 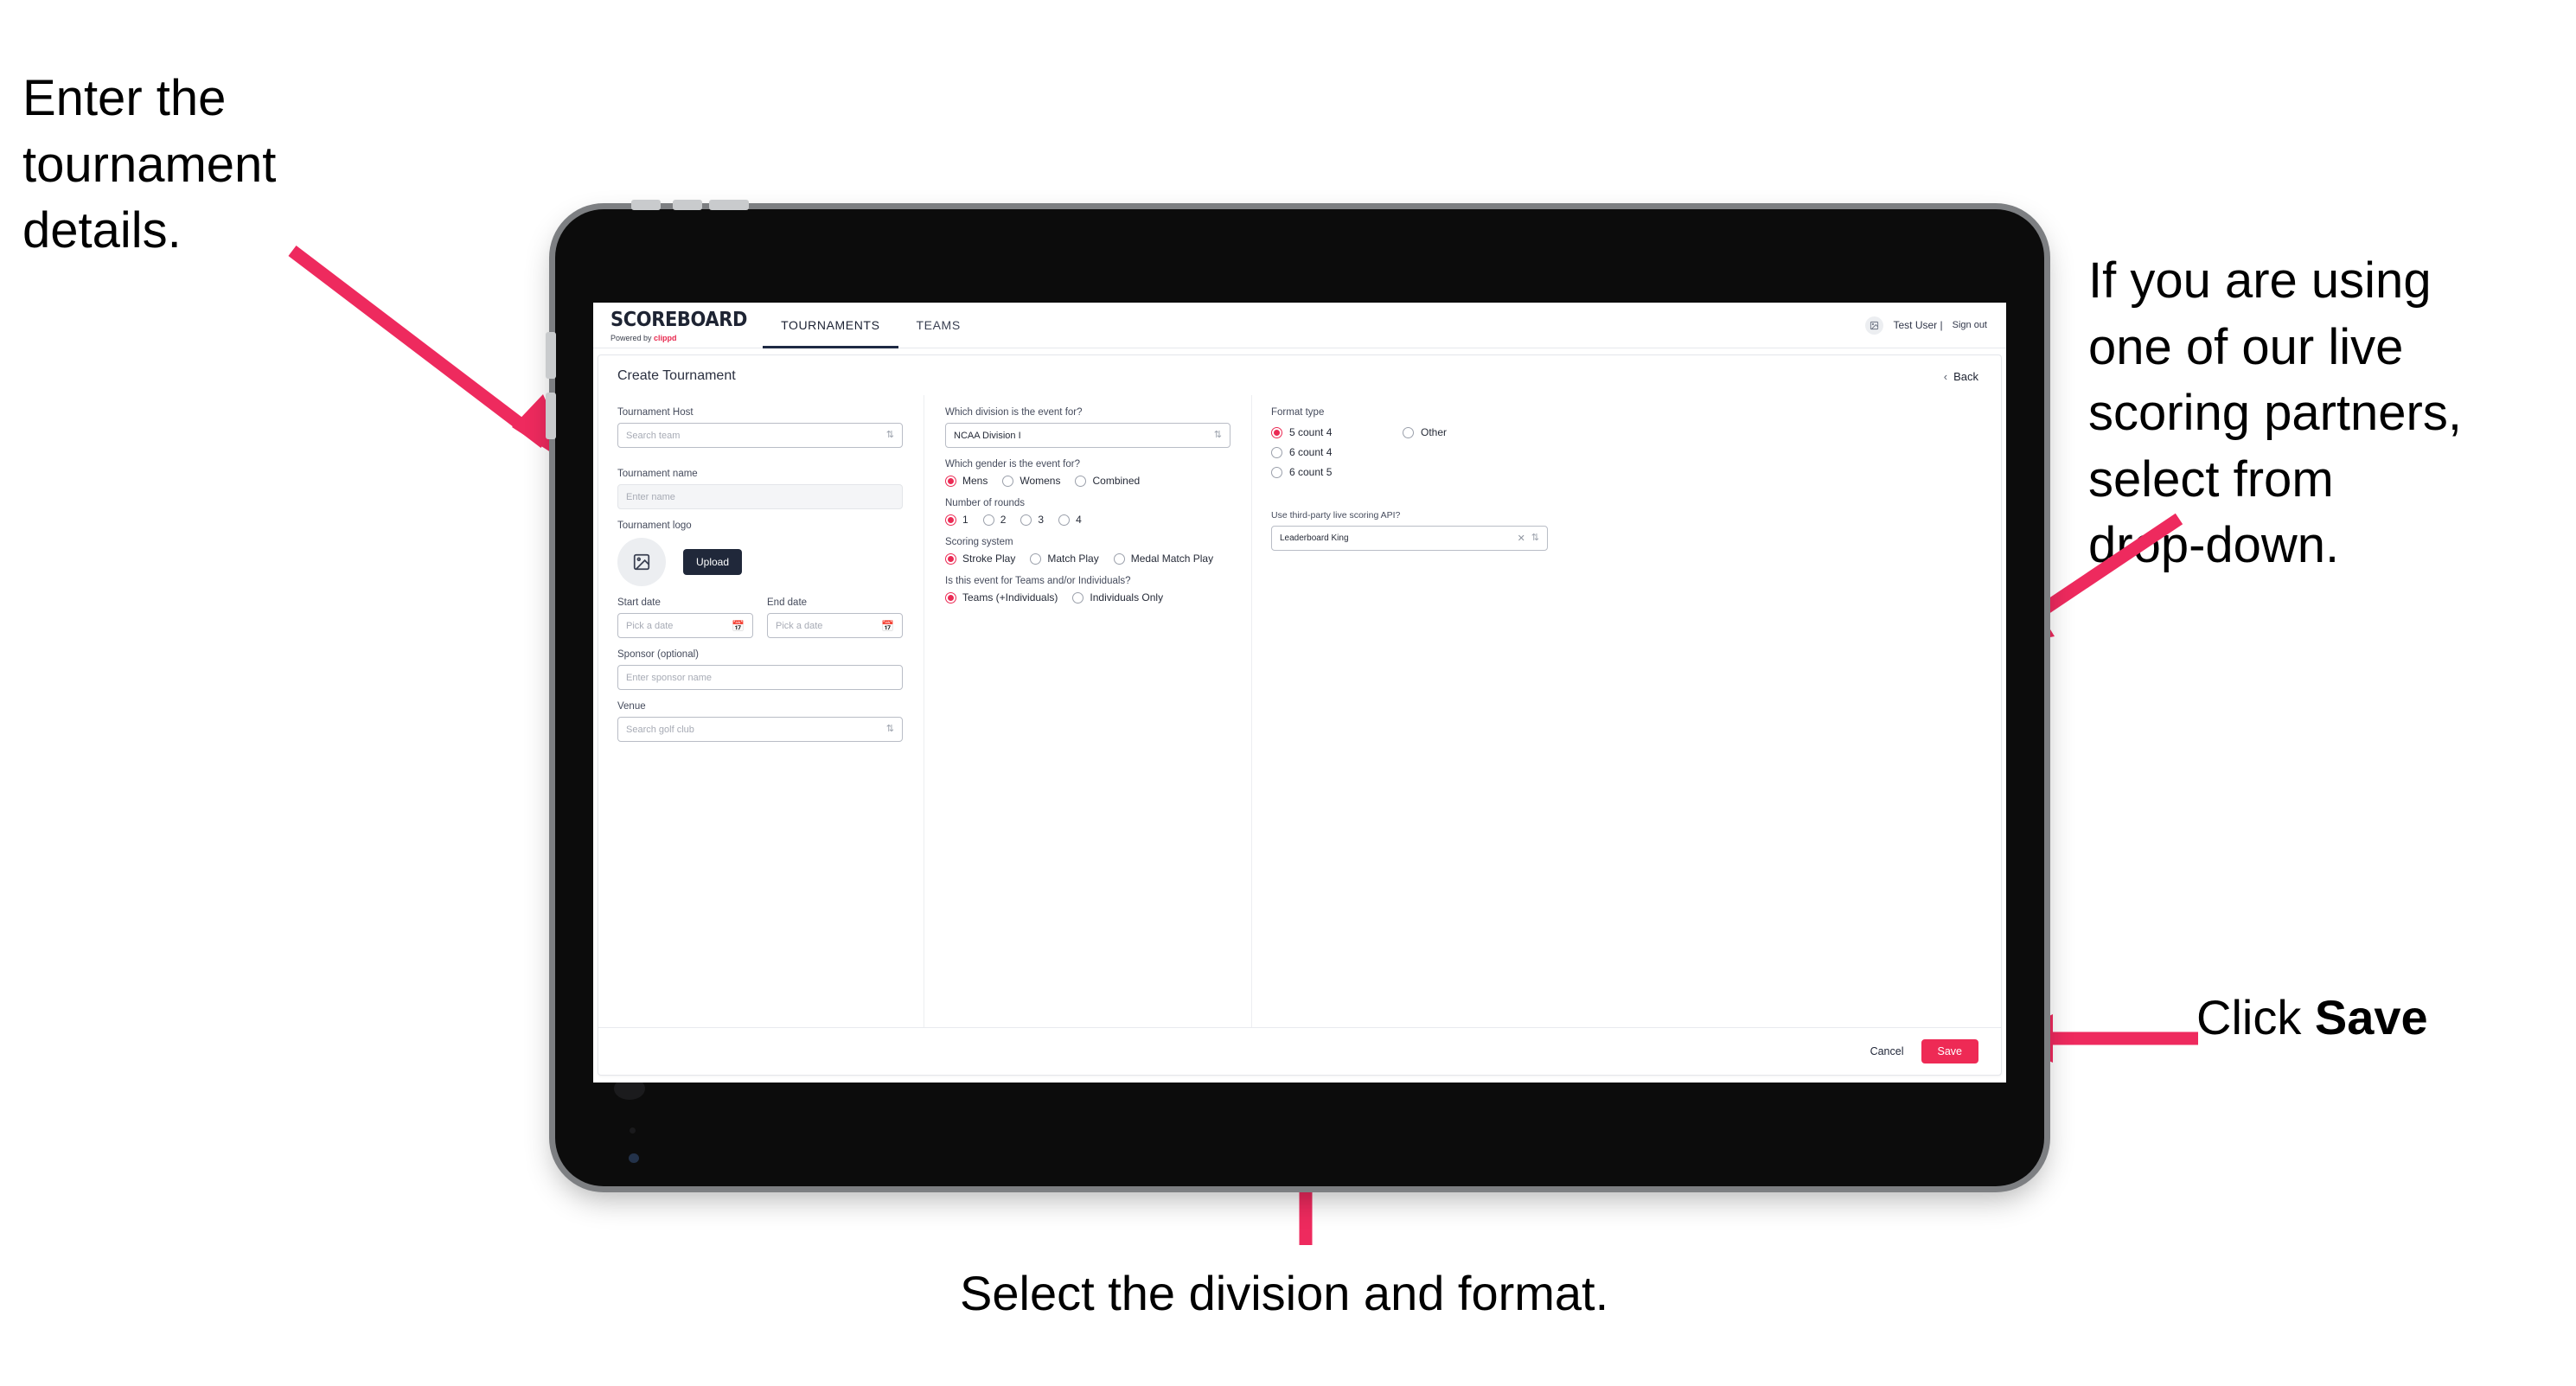 I want to click on venue-input: Search golf club ⇅, so click(x=760, y=729).